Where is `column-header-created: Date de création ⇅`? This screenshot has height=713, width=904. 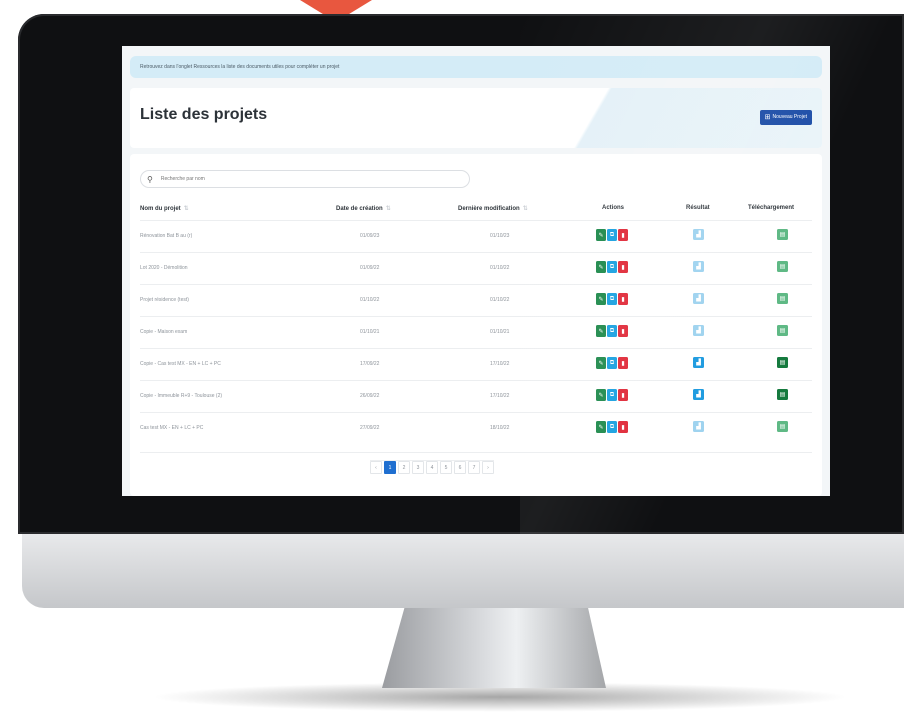 column-header-created: Date de création ⇅ is located at coordinates (363, 208).